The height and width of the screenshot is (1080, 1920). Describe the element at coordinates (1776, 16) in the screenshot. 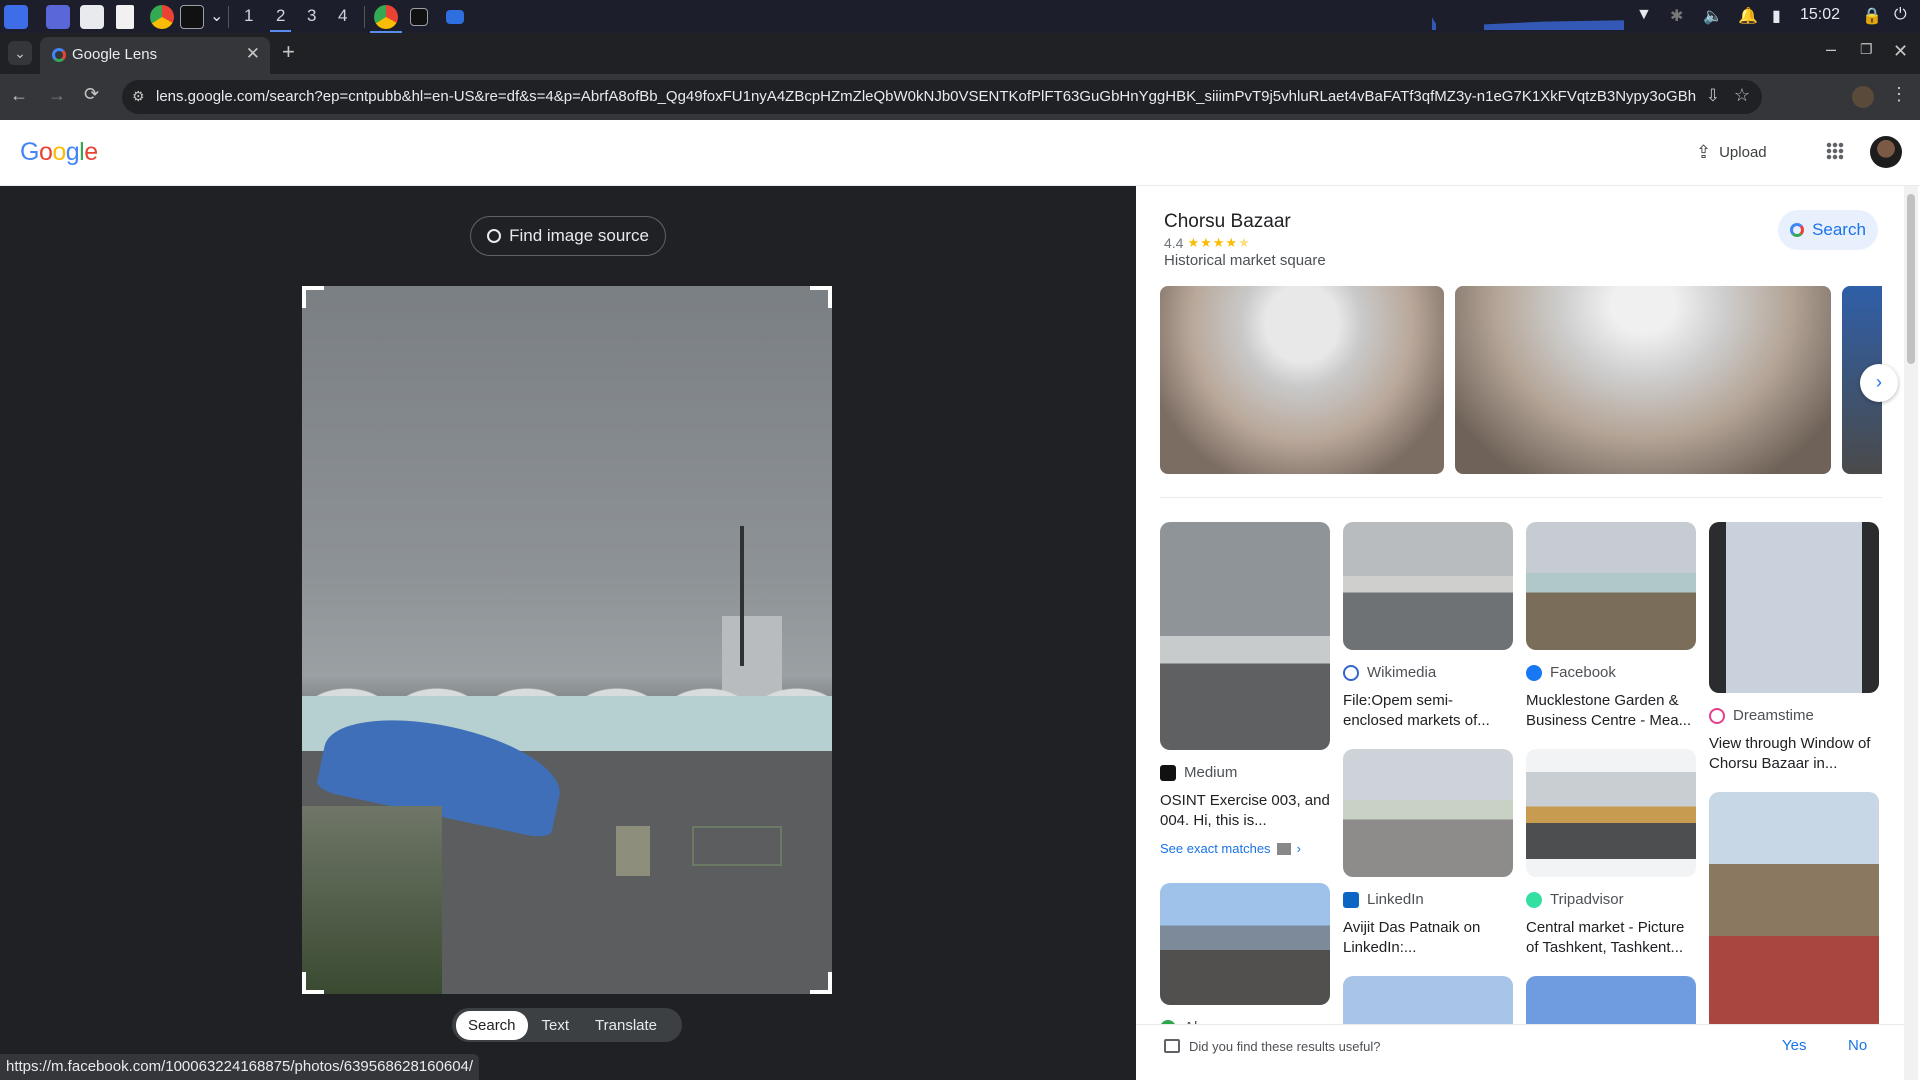

I see `battery-icon: ▮` at that location.